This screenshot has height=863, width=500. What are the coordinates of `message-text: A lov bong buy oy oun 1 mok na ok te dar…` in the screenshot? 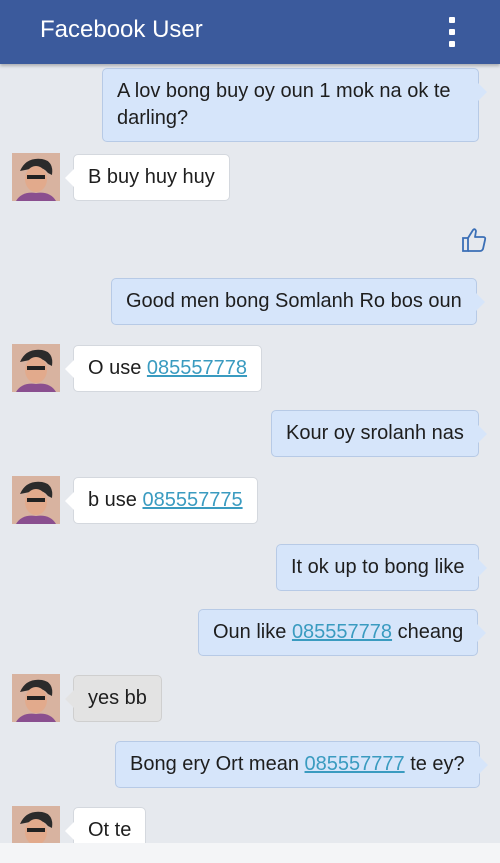 It's located at (284, 104).